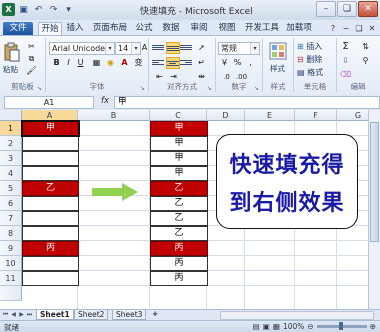 This screenshot has height=332, width=380. Describe the element at coordinates (110, 28) in the screenshot. I see `tab-page-layout: 页面布局` at that location.